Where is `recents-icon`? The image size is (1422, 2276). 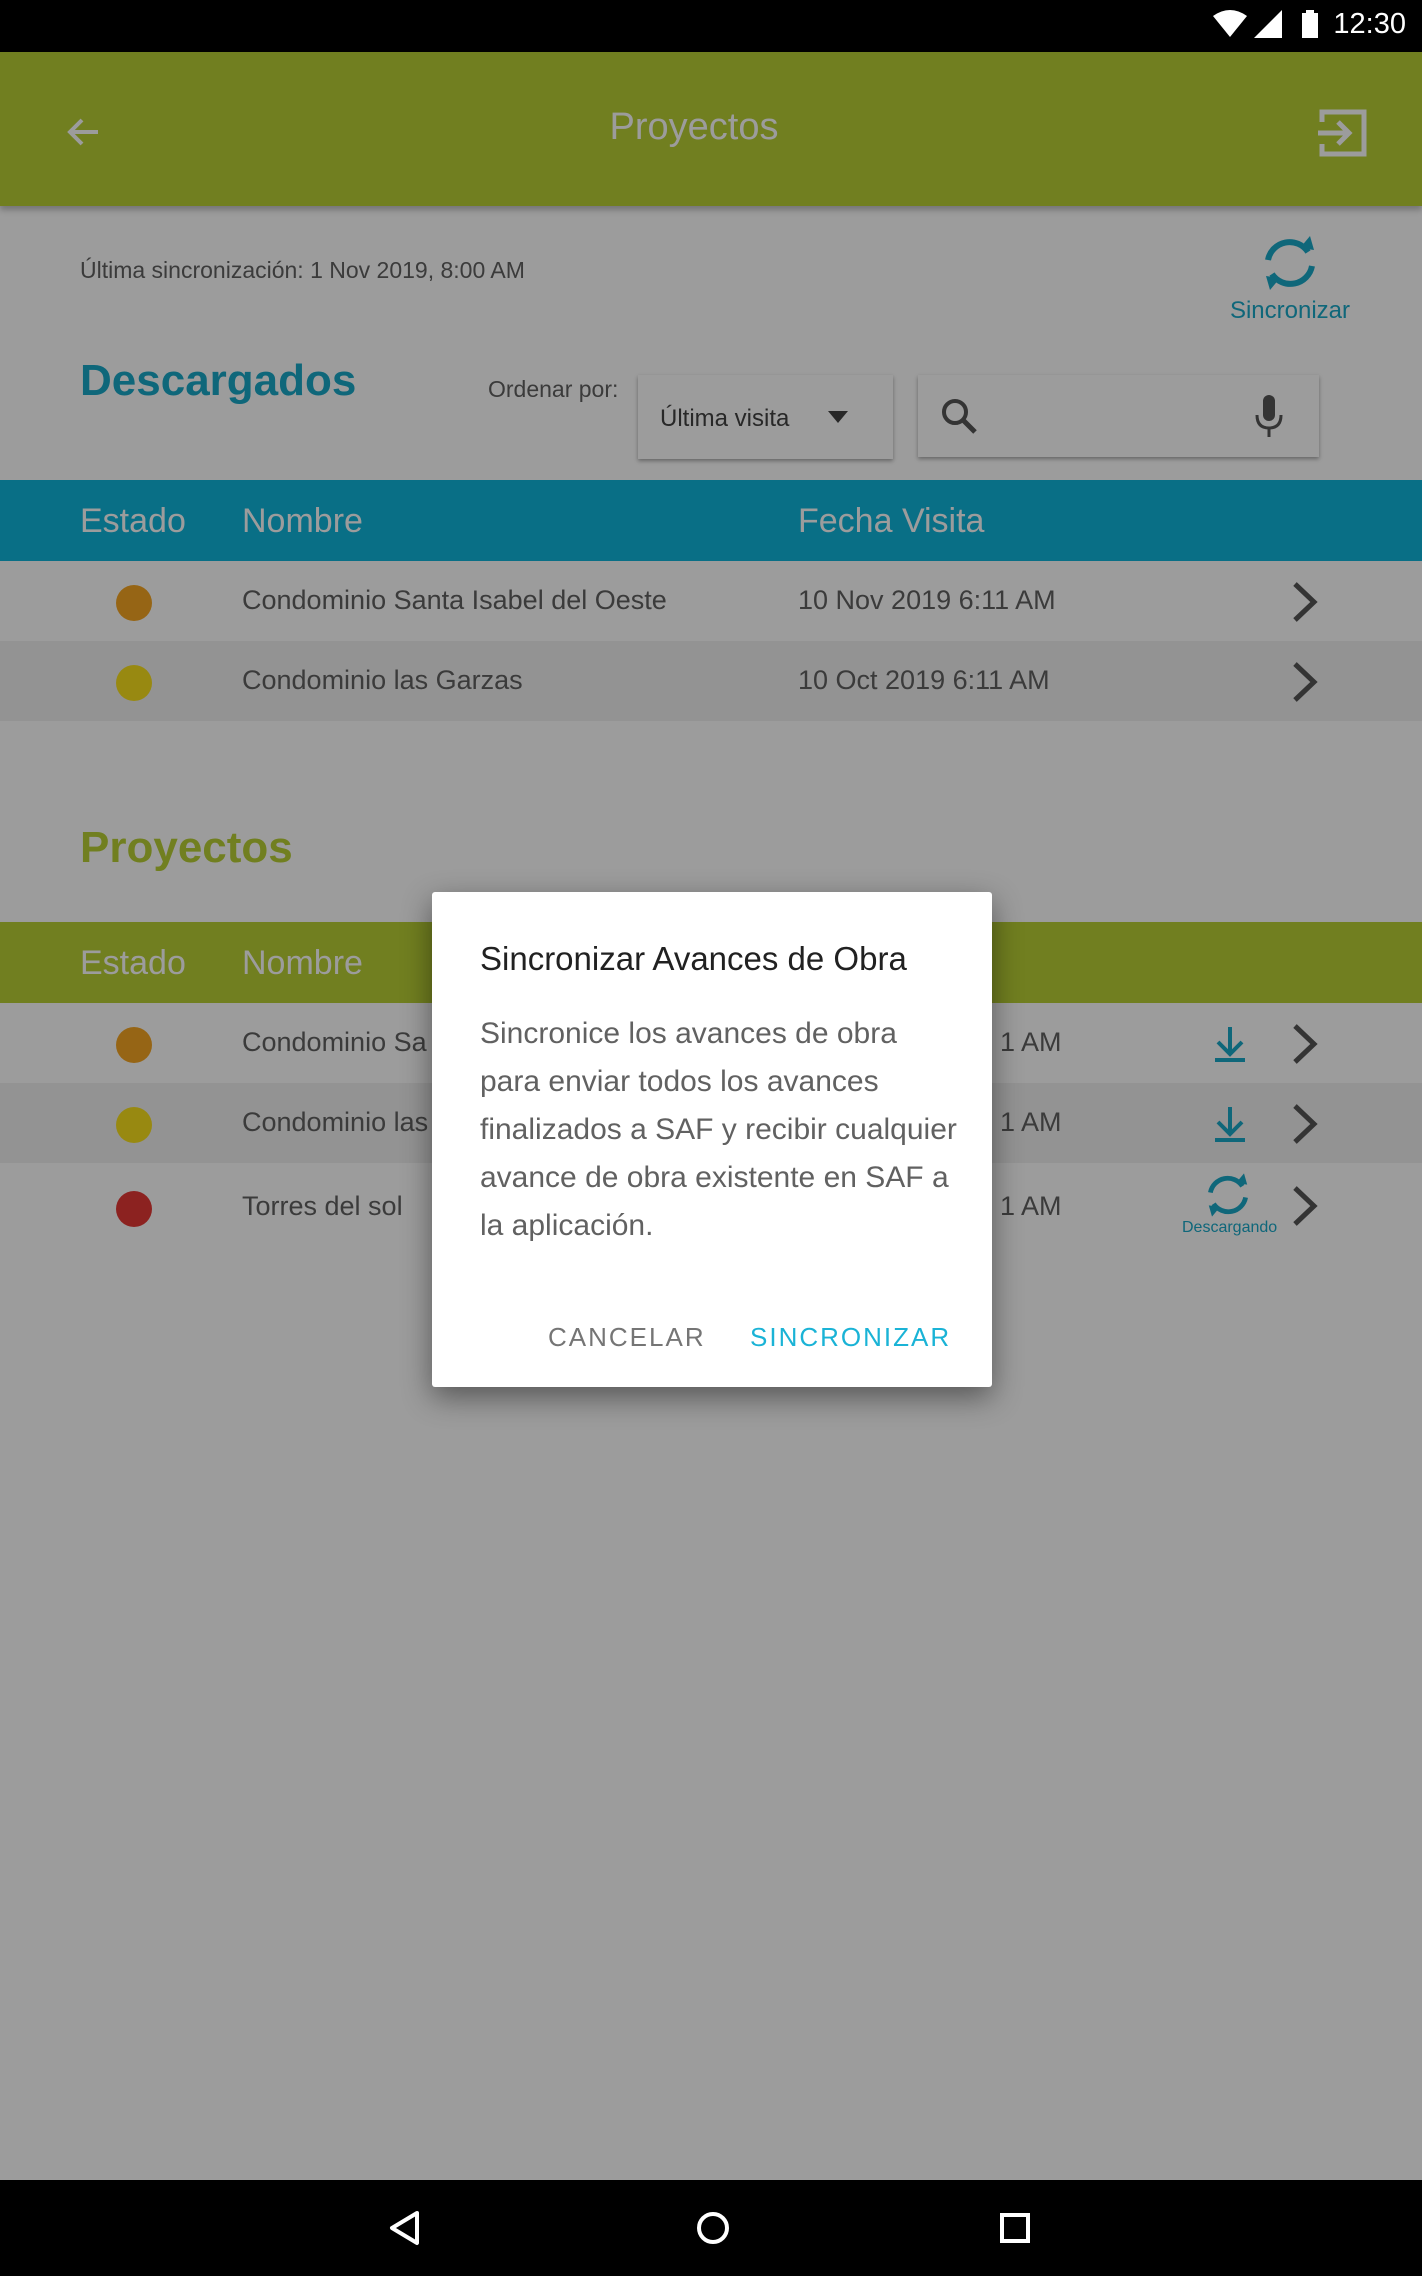
recents-icon is located at coordinates (1015, 2228).